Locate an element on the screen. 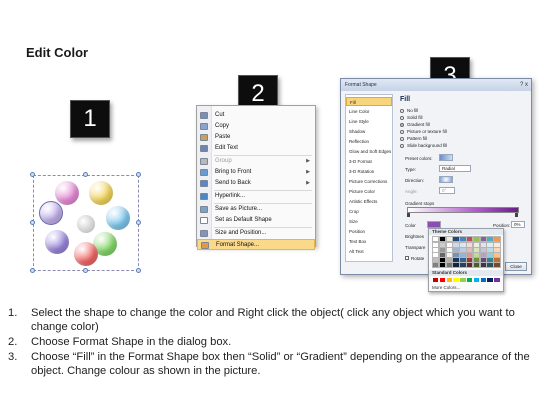  close-button: Close is located at coordinates (516, 266).